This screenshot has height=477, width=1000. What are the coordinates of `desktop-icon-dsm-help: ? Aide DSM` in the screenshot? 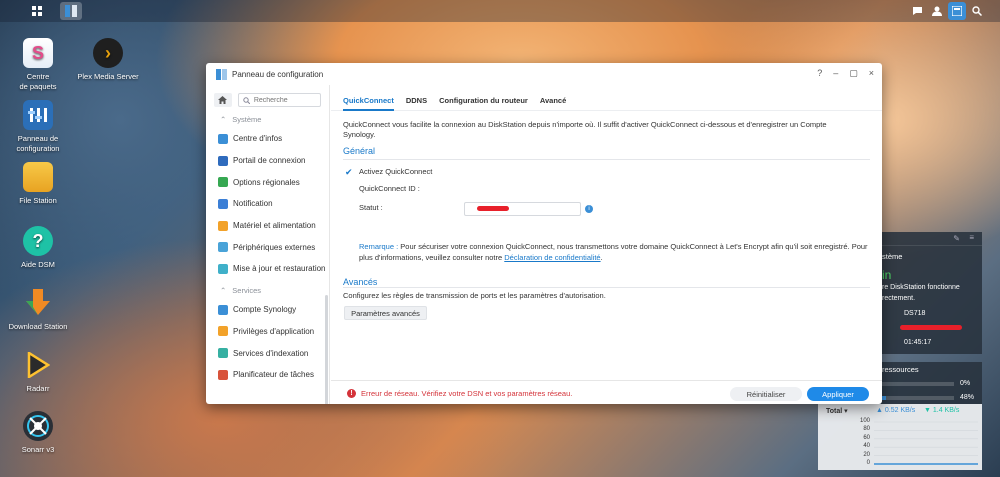 It's located at (39, 248).